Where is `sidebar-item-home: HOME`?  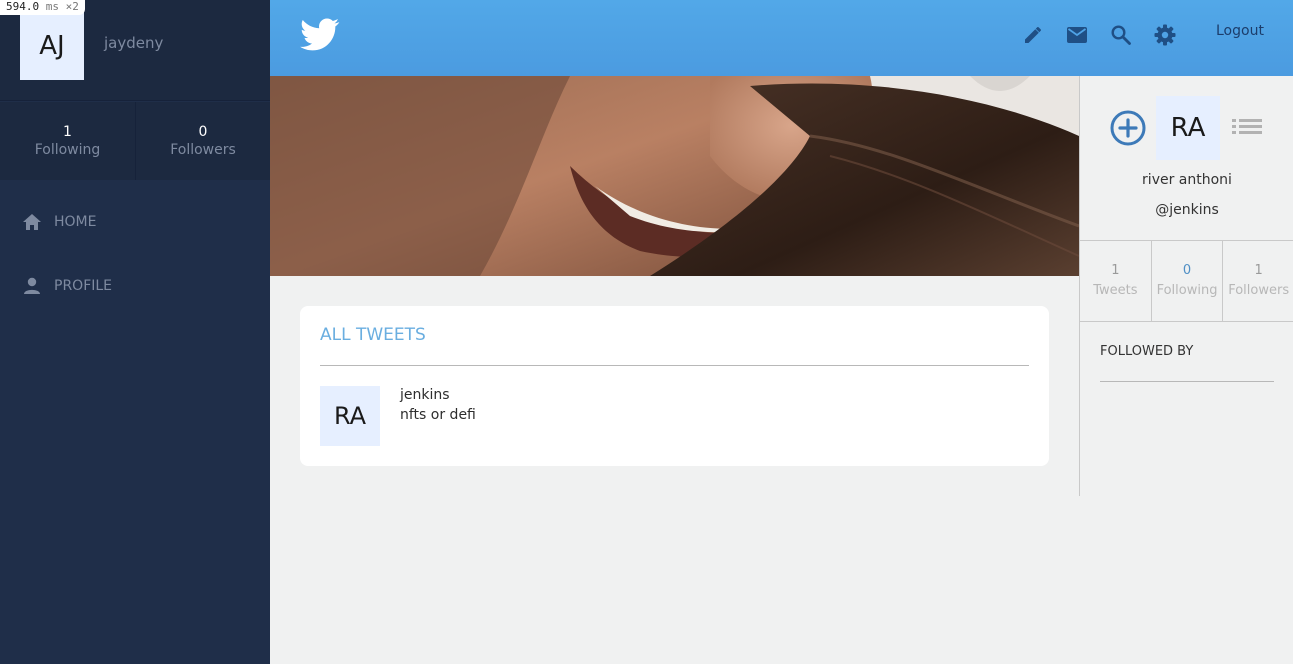
sidebar-item-home: HOME is located at coordinates (135, 222).